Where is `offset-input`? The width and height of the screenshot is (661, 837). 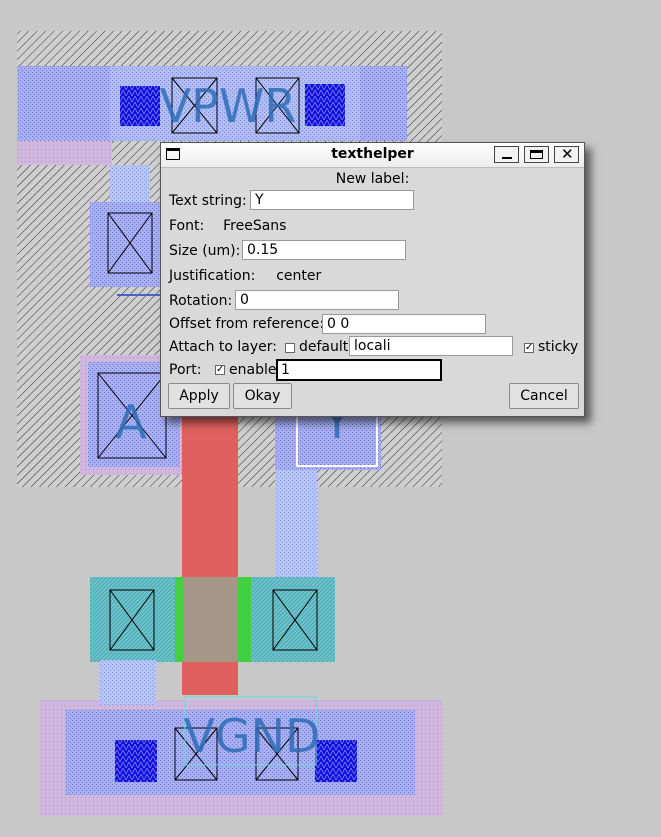
offset-input is located at coordinates (404, 324).